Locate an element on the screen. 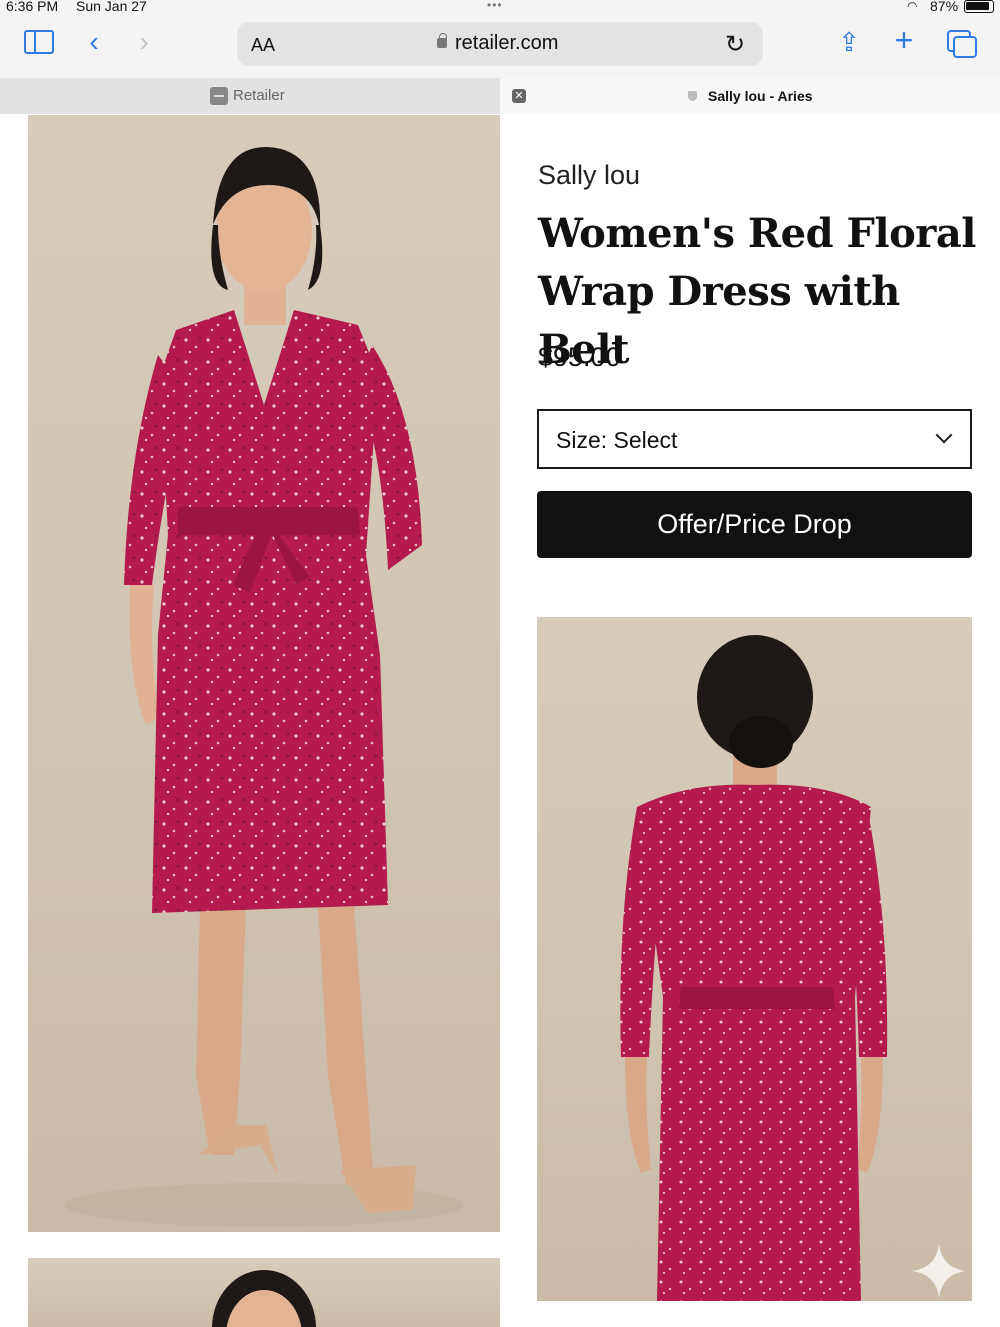 Image resolution: width=1000 pixels, height=1327 pixels. tab-label: Retailer is located at coordinates (259, 95).